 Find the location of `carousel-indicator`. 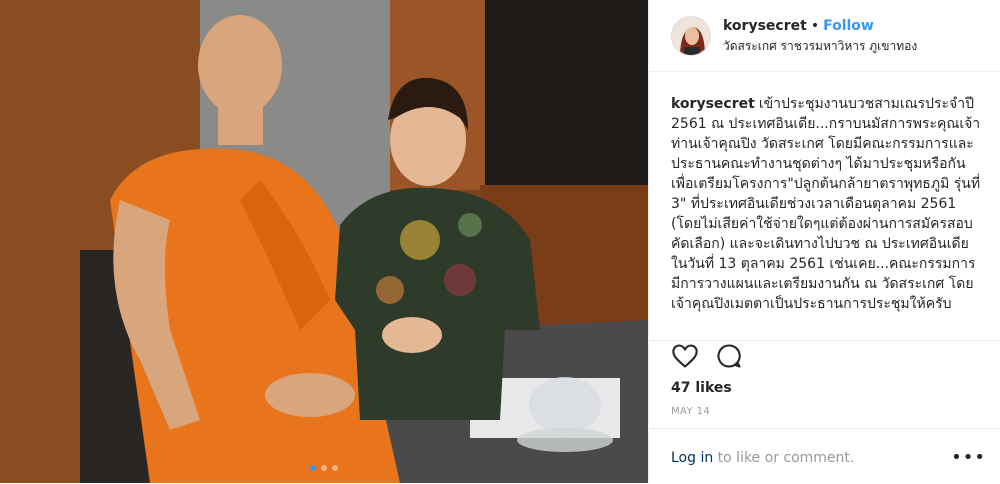

carousel-indicator is located at coordinates (324, 468).